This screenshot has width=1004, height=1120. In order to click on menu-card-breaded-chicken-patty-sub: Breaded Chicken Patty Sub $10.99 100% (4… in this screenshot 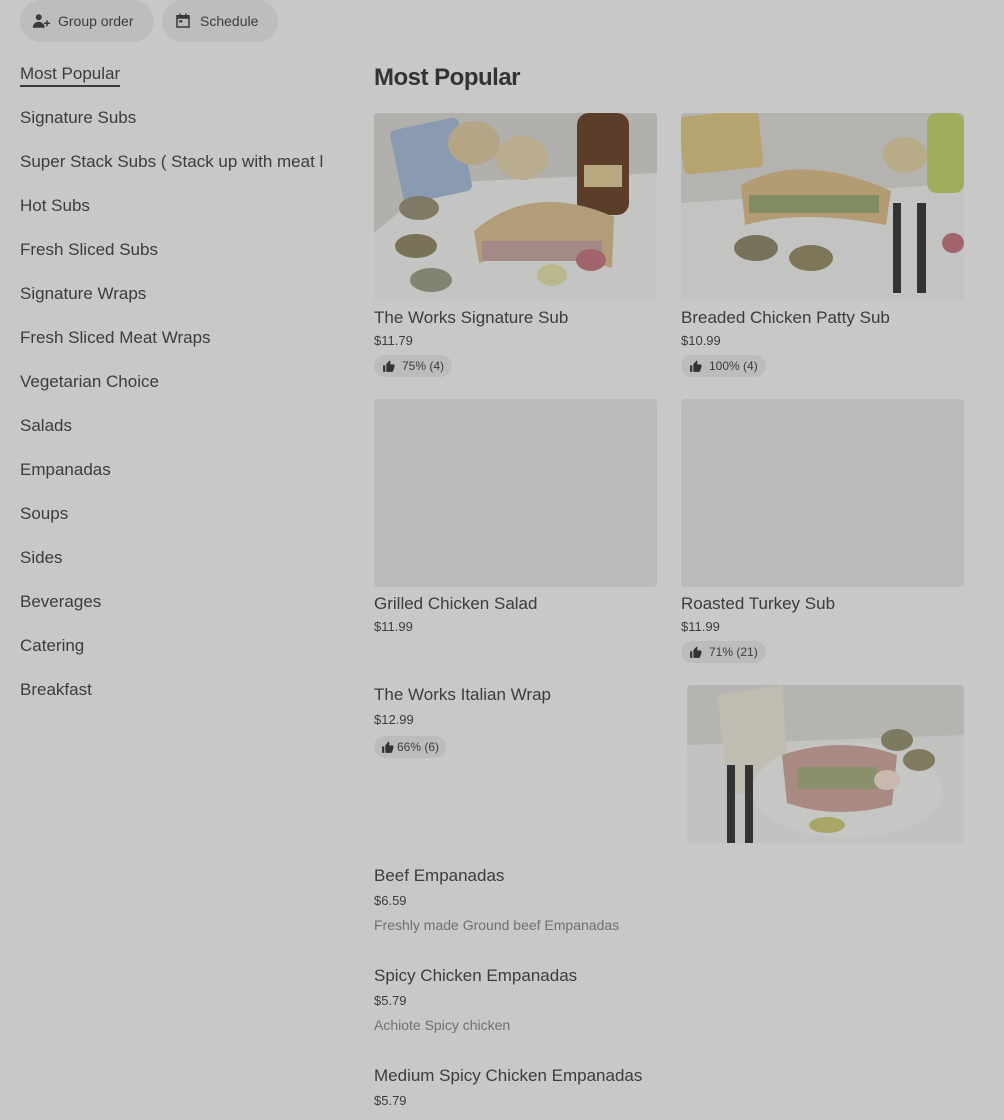, I will do `click(822, 245)`.